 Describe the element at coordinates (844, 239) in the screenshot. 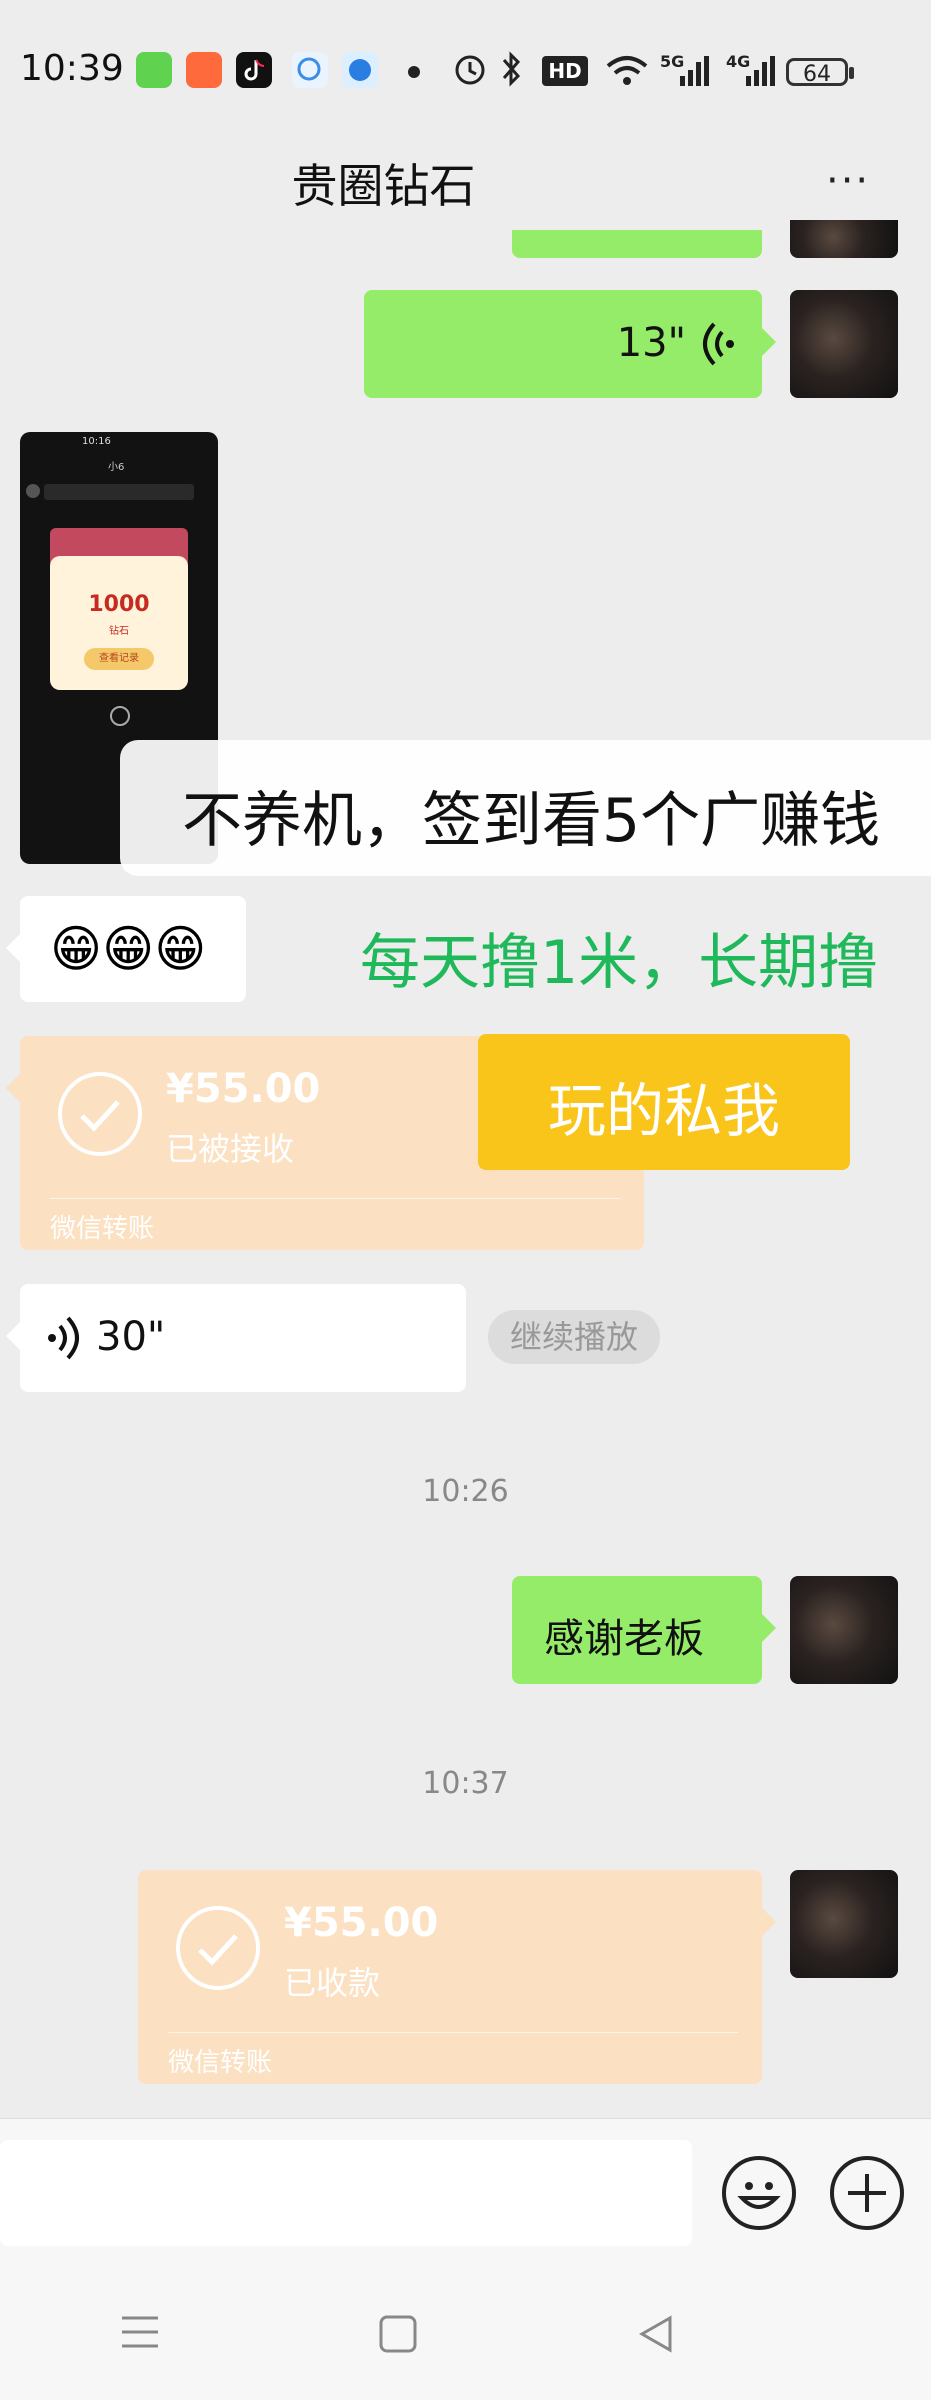

I see `my-avatar-partial` at that location.